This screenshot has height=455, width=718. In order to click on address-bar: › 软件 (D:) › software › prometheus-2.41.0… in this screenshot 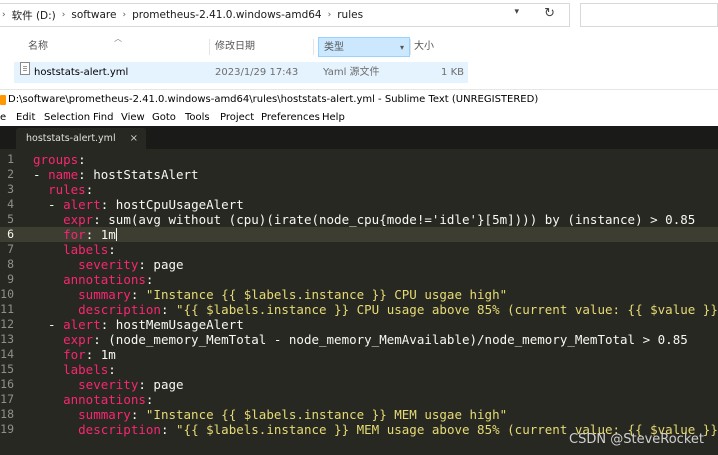, I will do `click(285, 15)`.